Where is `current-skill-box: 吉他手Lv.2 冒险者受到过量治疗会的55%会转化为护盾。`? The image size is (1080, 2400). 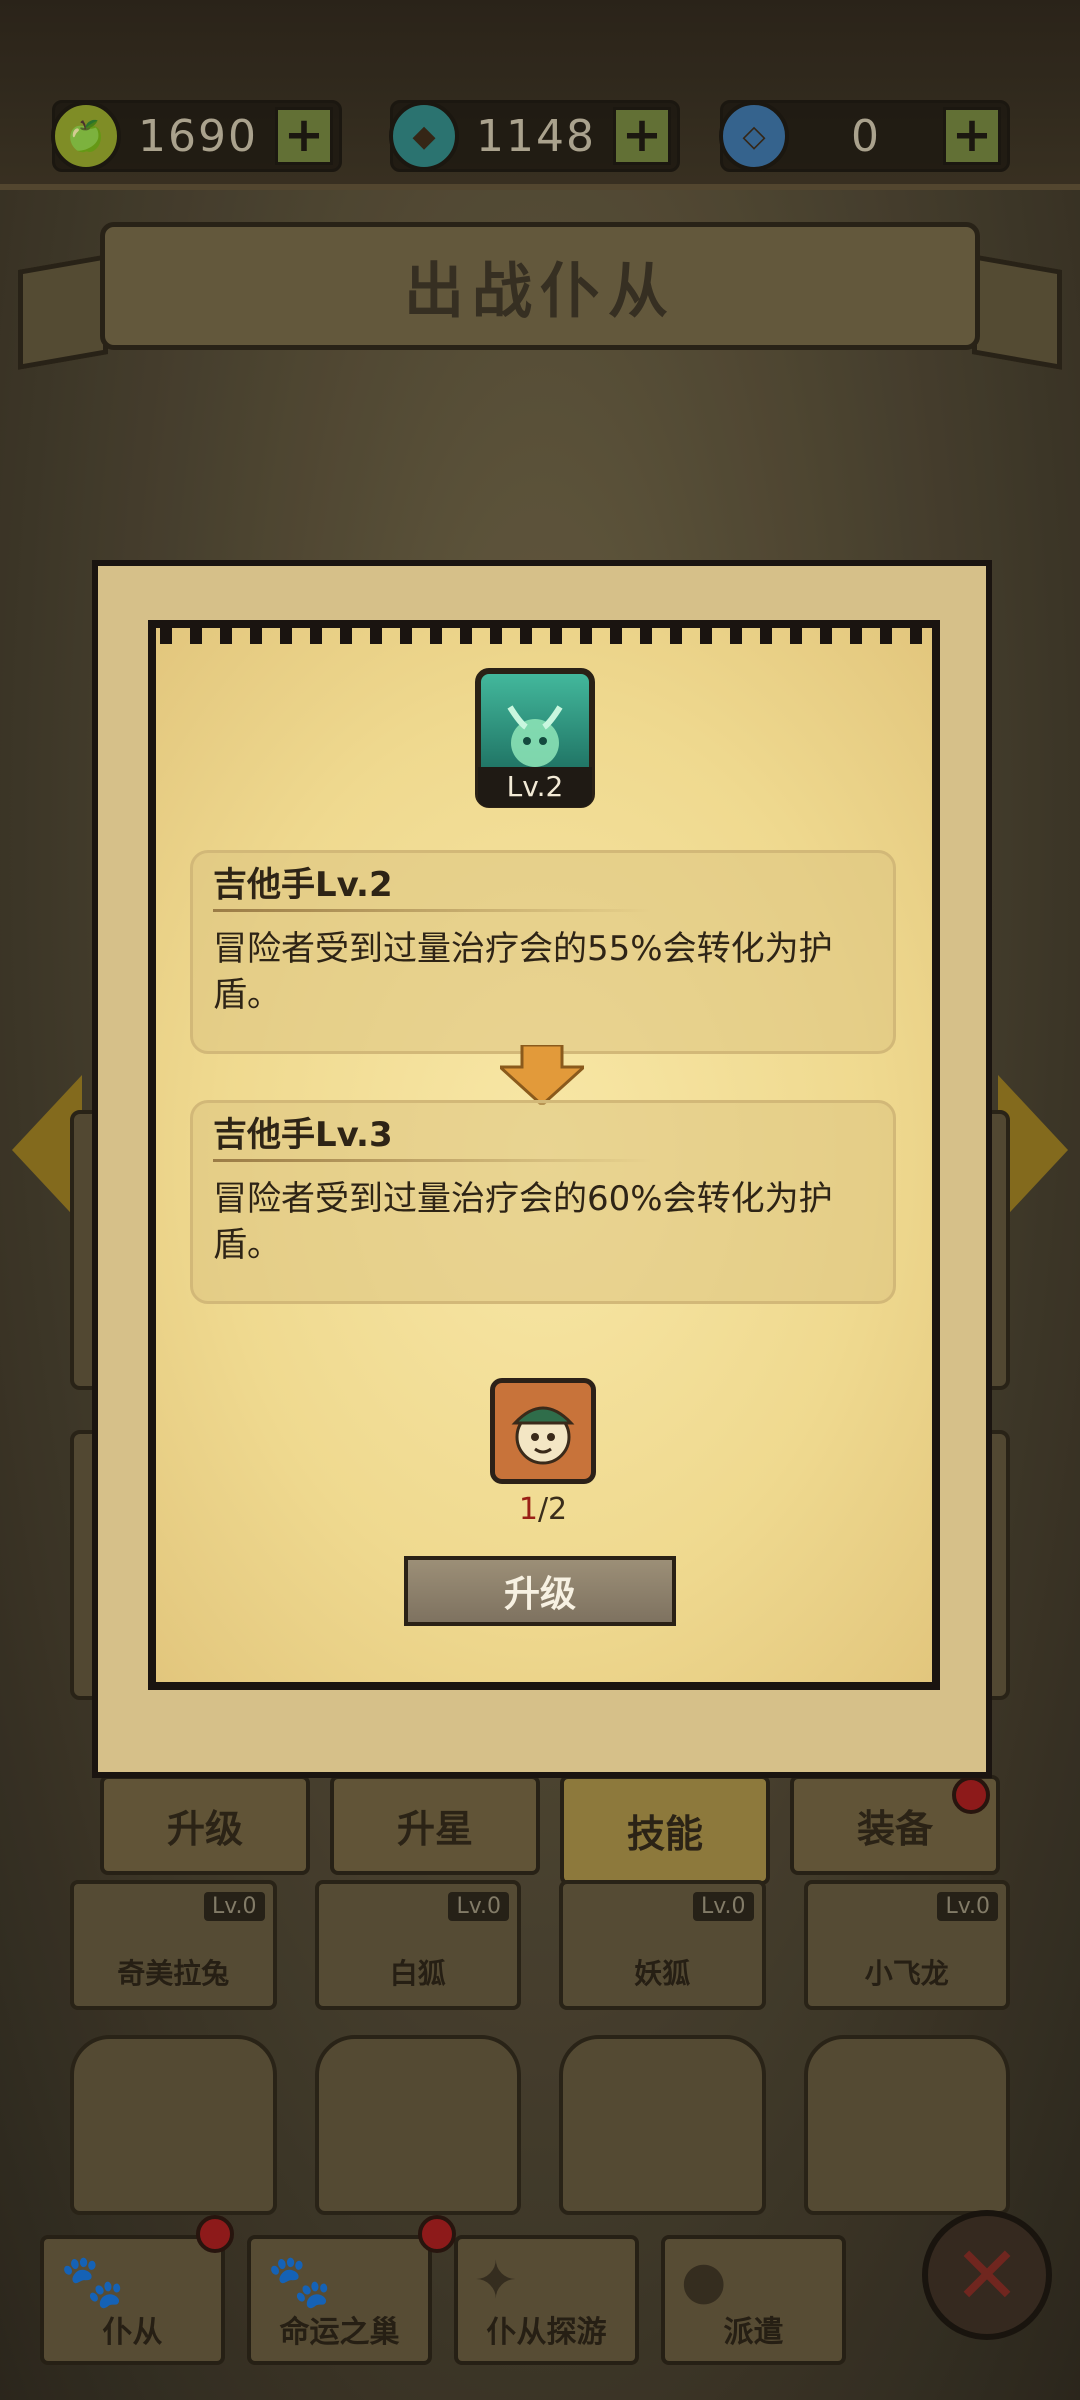 current-skill-box: 吉他手Lv.2 冒险者受到过量治疗会的55%会转化为护盾。 is located at coordinates (543, 952).